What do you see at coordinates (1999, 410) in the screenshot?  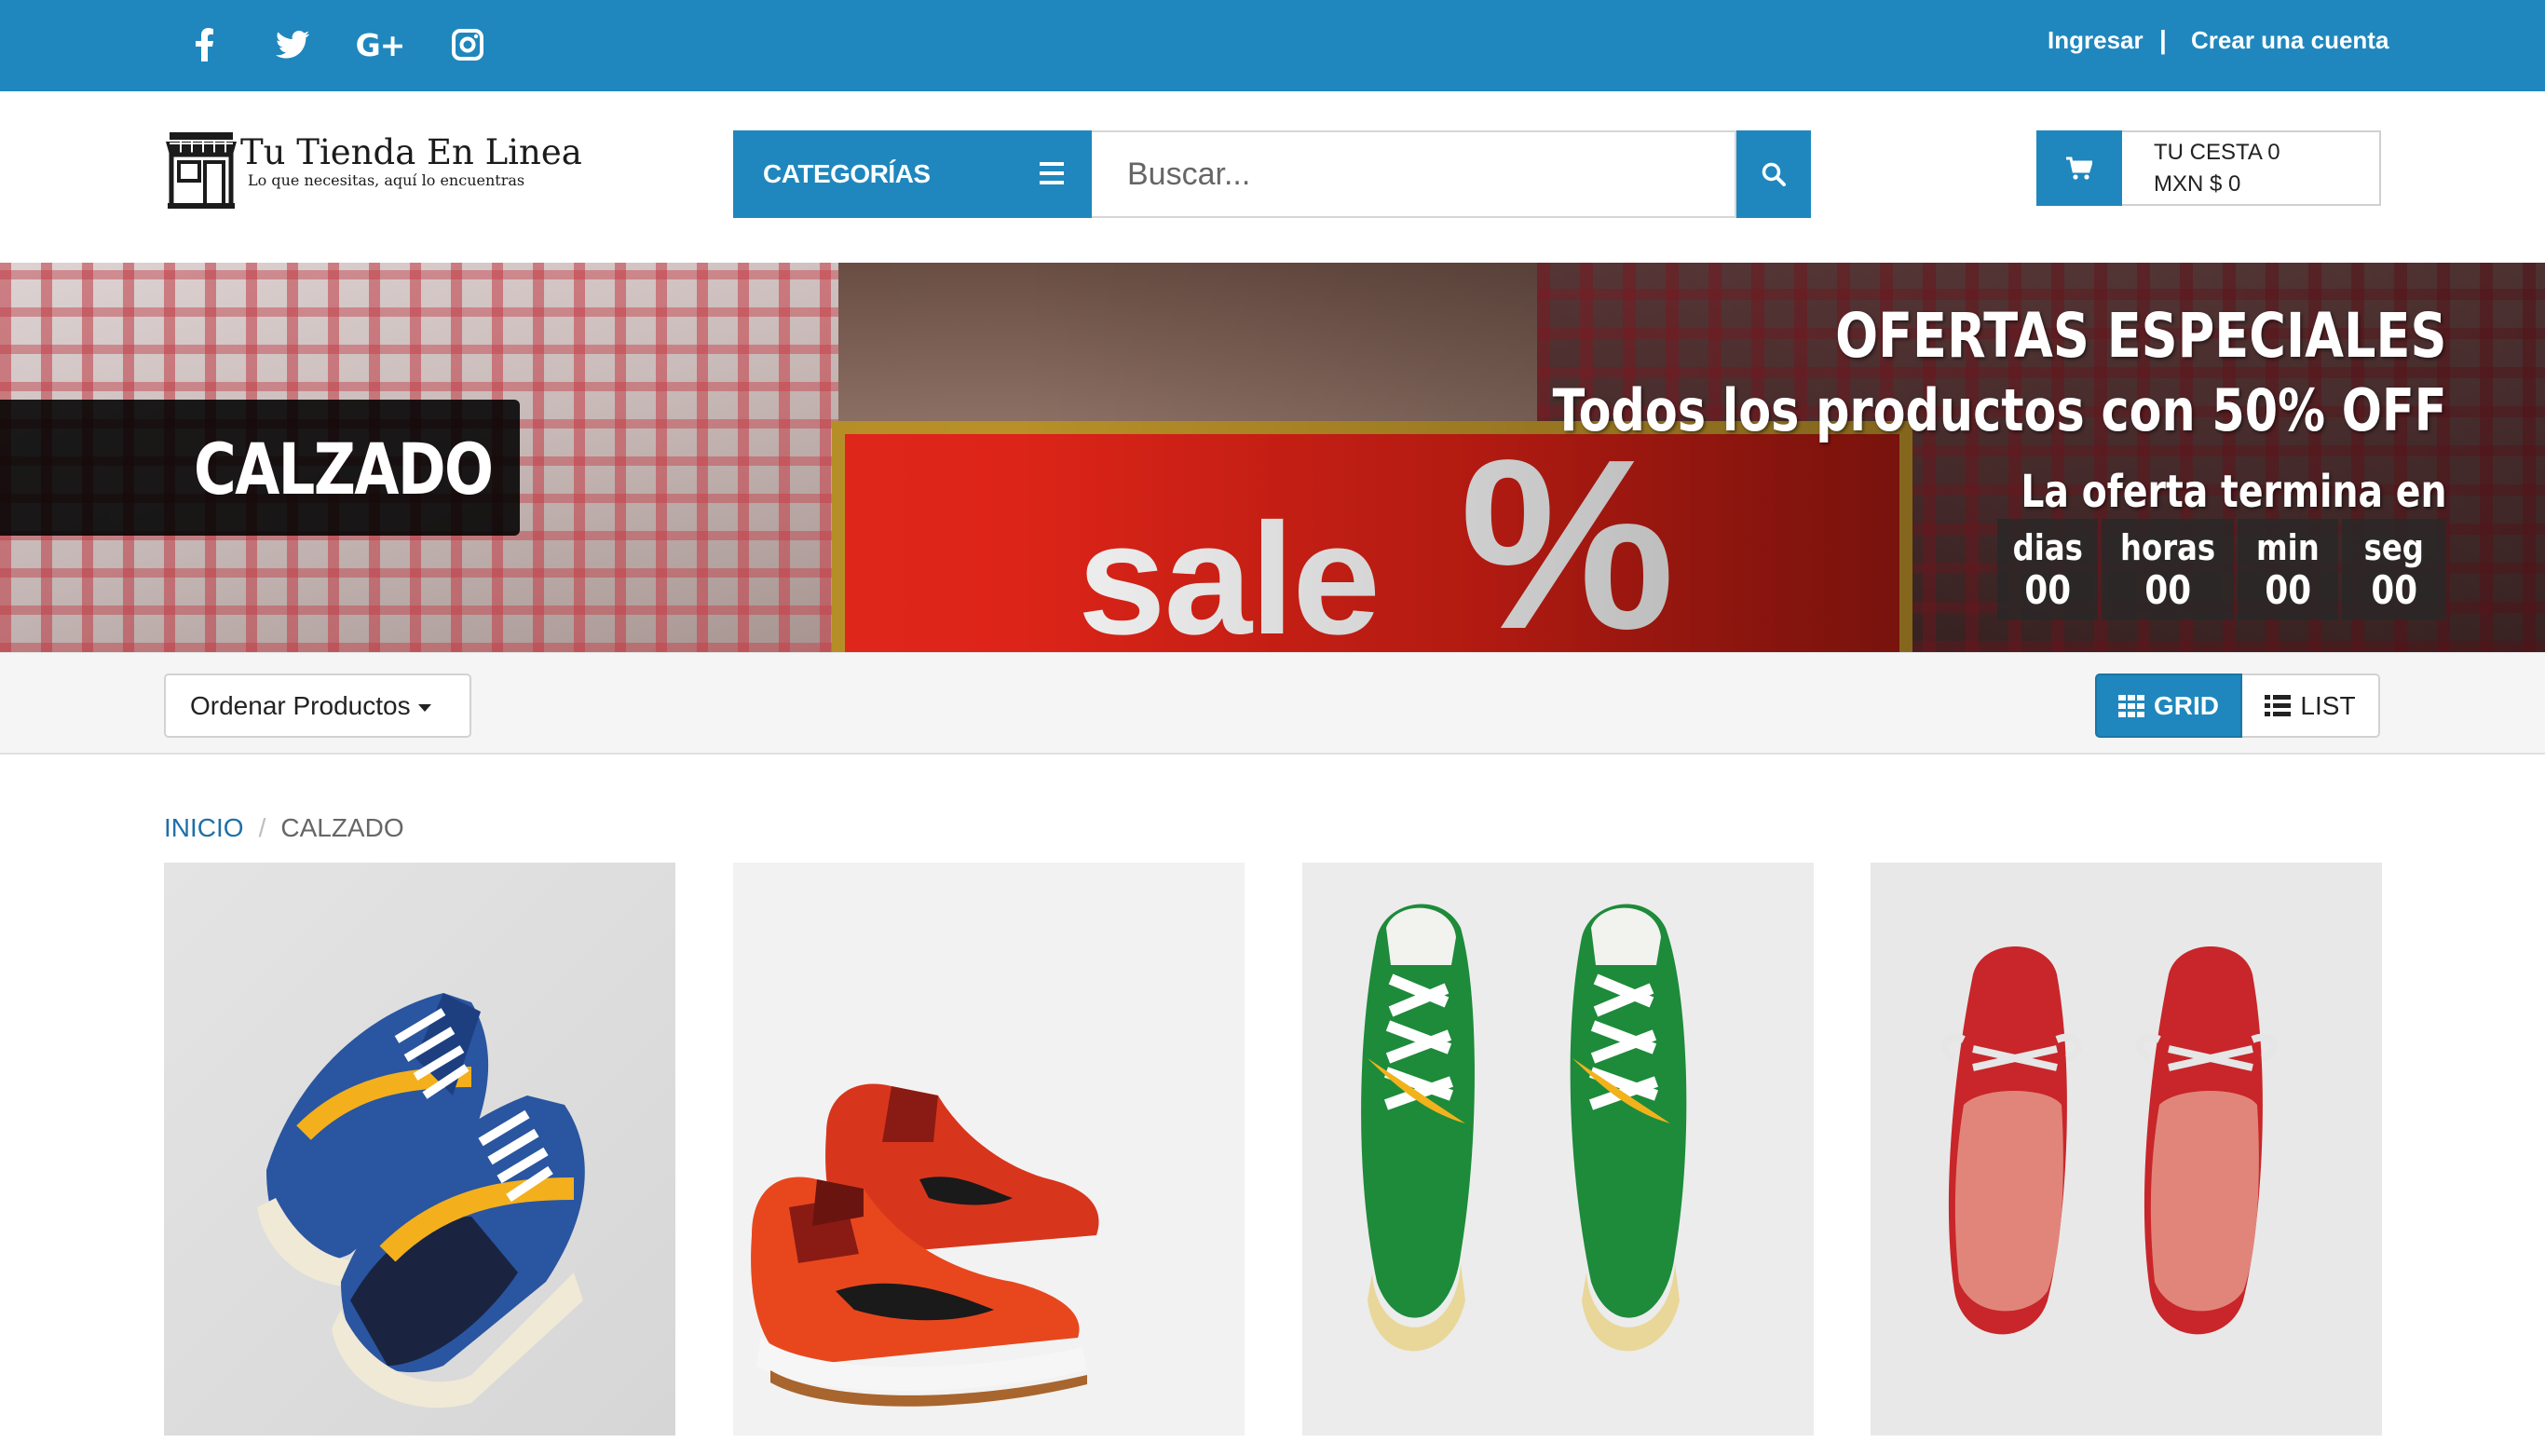 I see `offer-subtitle: Todos los productos con 50% OFF` at bounding box center [1999, 410].